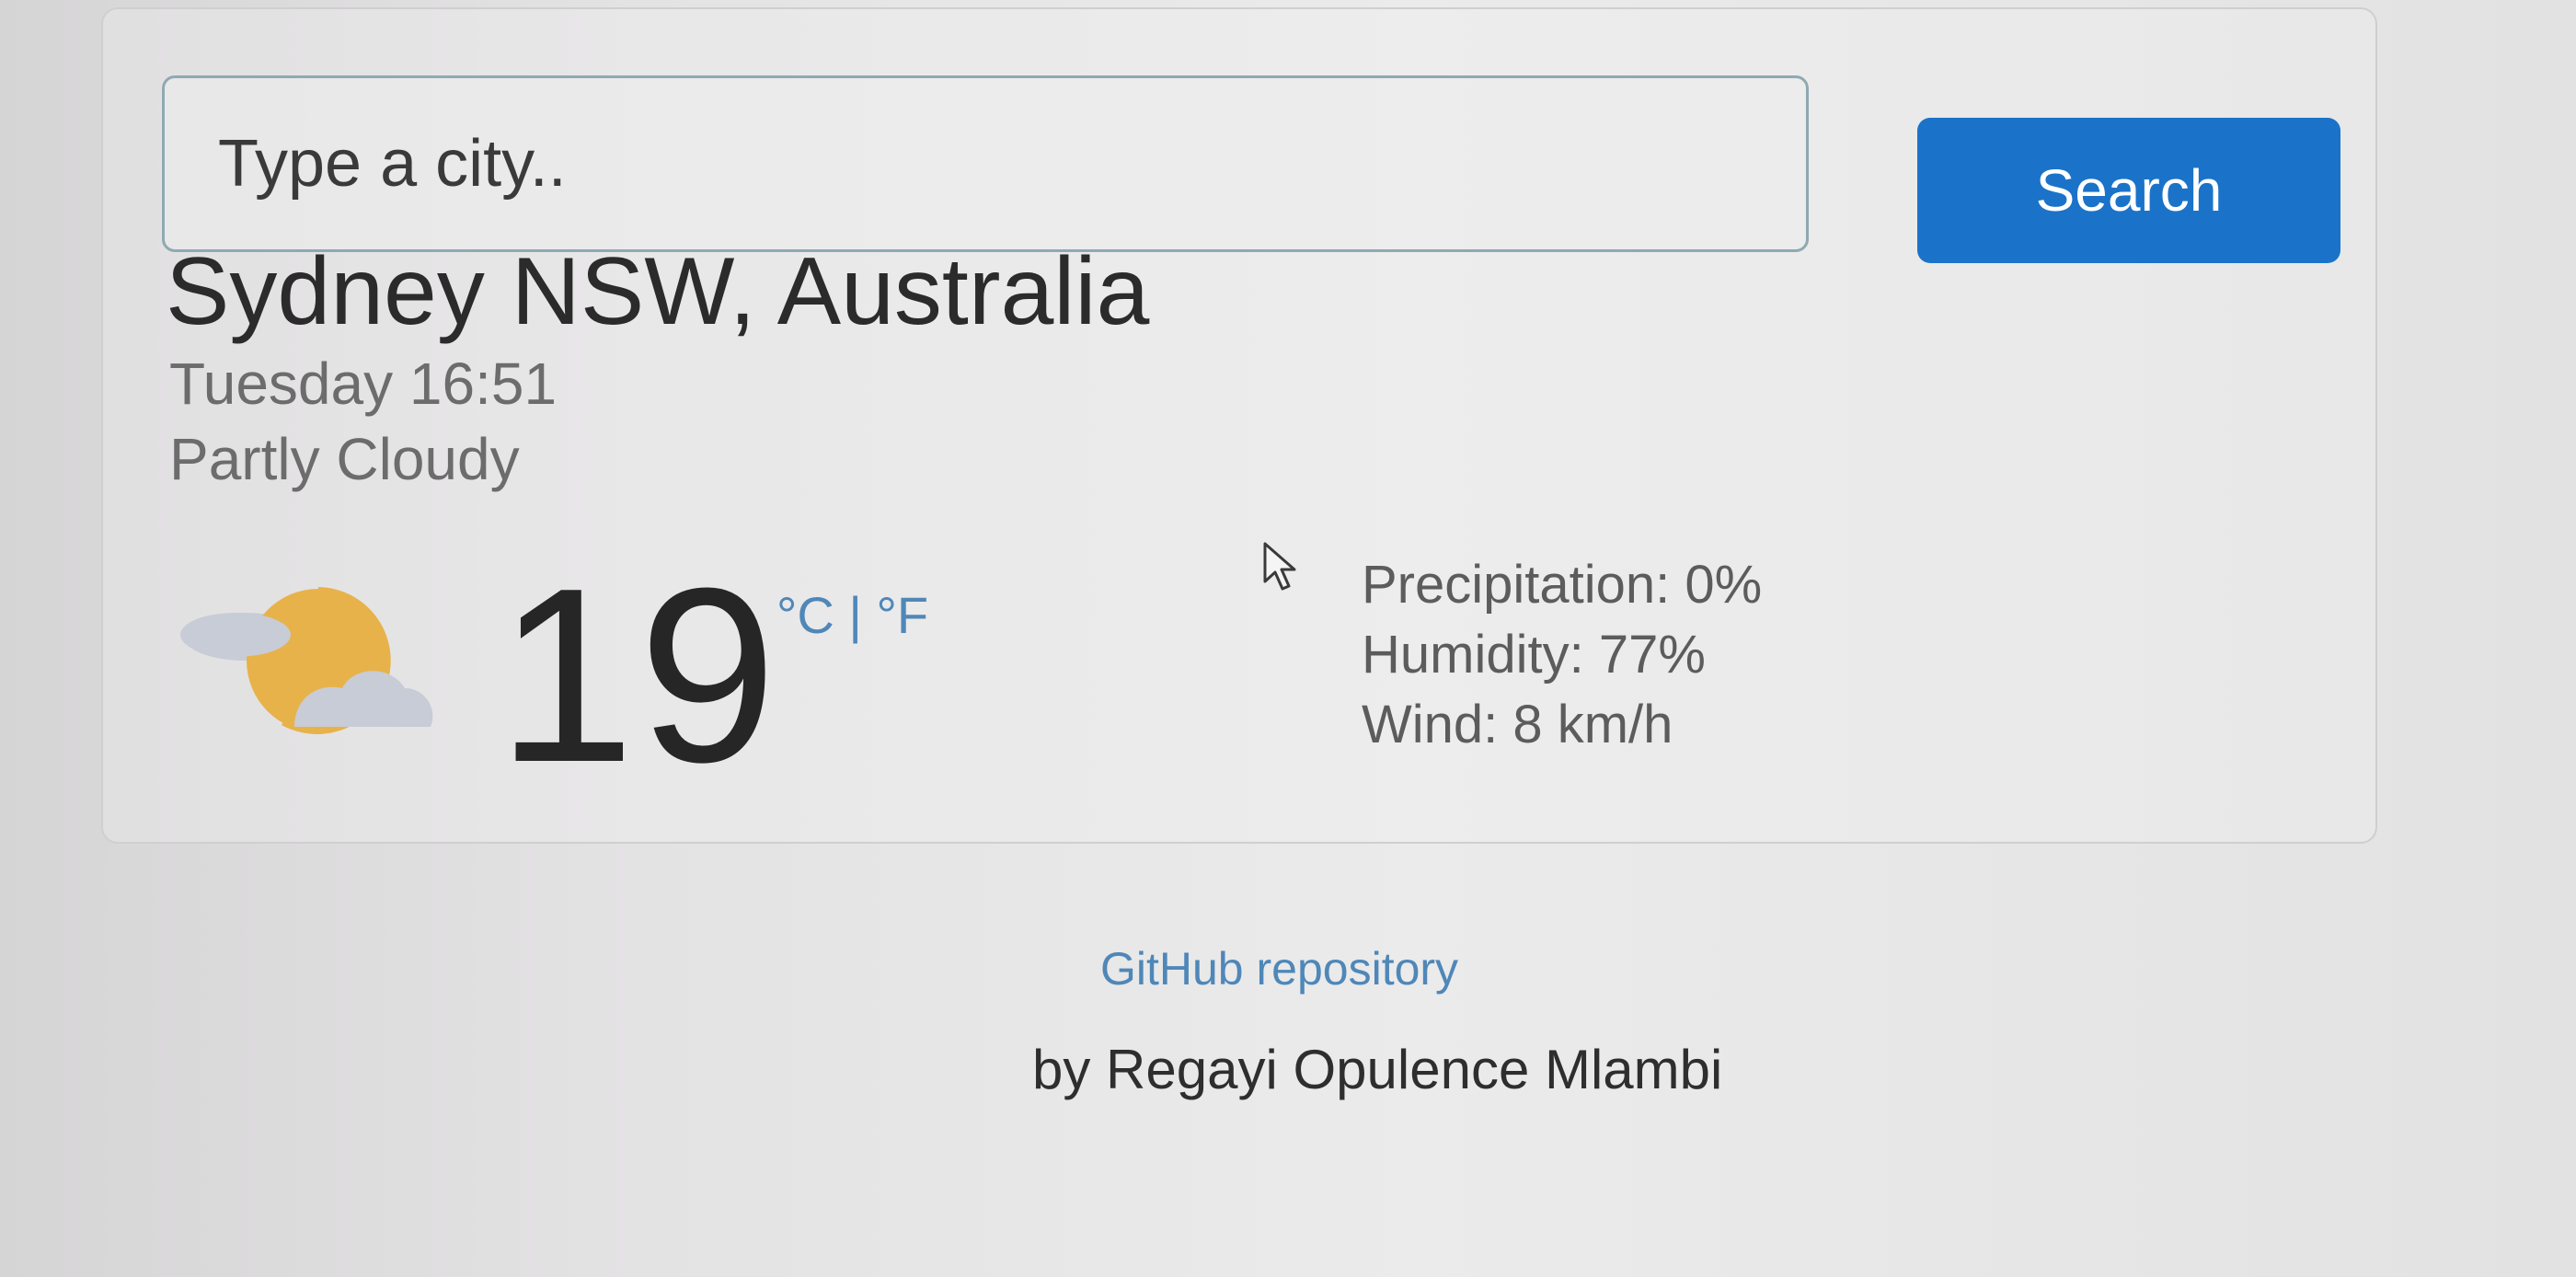  What do you see at coordinates (392, 164) in the screenshot?
I see `search-placeholder: Type a city..` at bounding box center [392, 164].